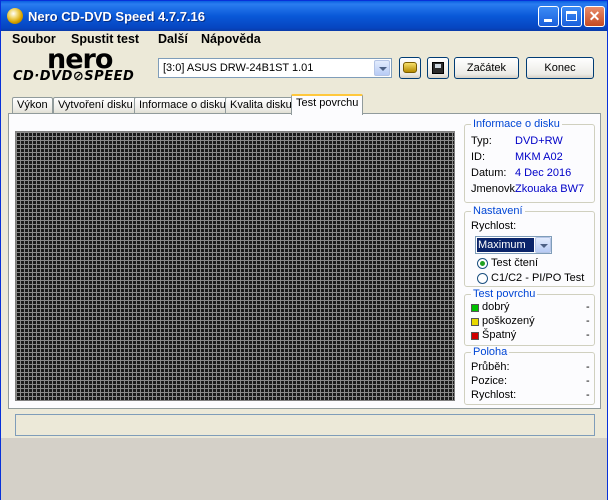 The width and height of the screenshot is (608, 500). Describe the element at coordinates (539, 141) in the screenshot. I see `disc-type-value: DVD+RW` at that location.